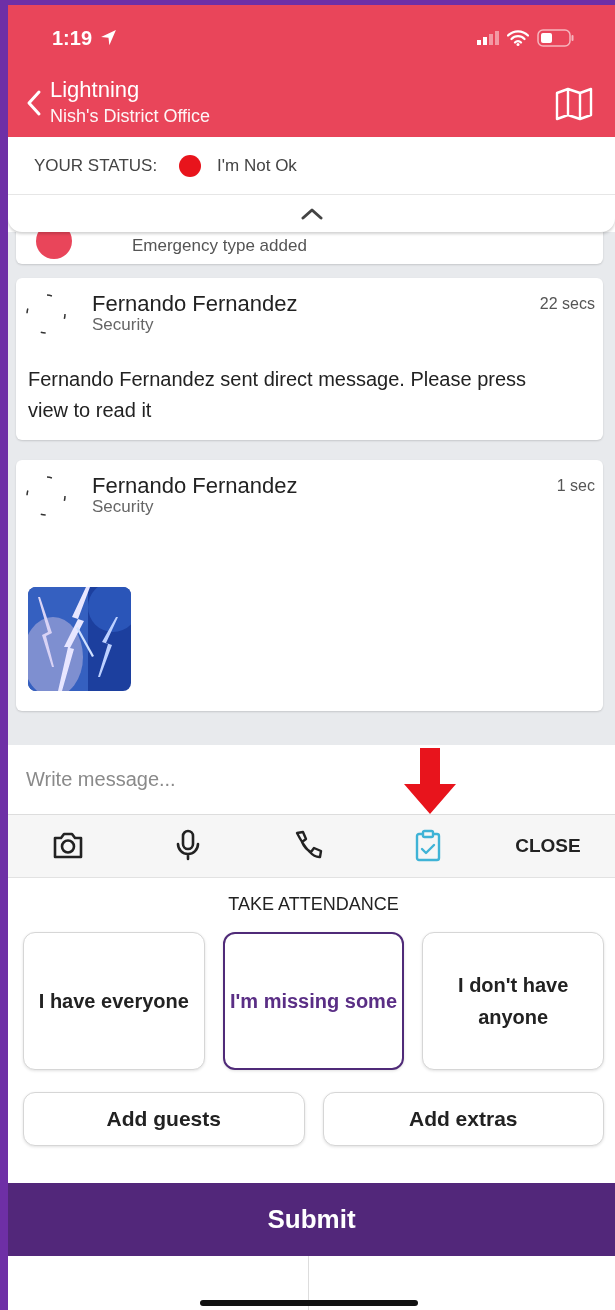 The width and height of the screenshot is (615, 1310). I want to click on map-icon, so click(574, 103).